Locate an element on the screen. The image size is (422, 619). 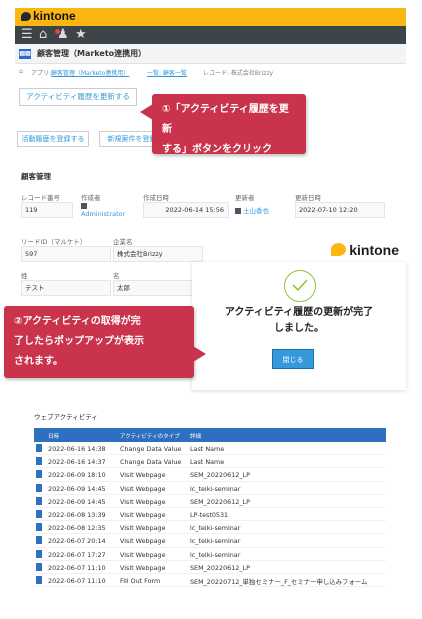
home-breadcrumb-icon: ⌂ is located at coordinates (21, 71).